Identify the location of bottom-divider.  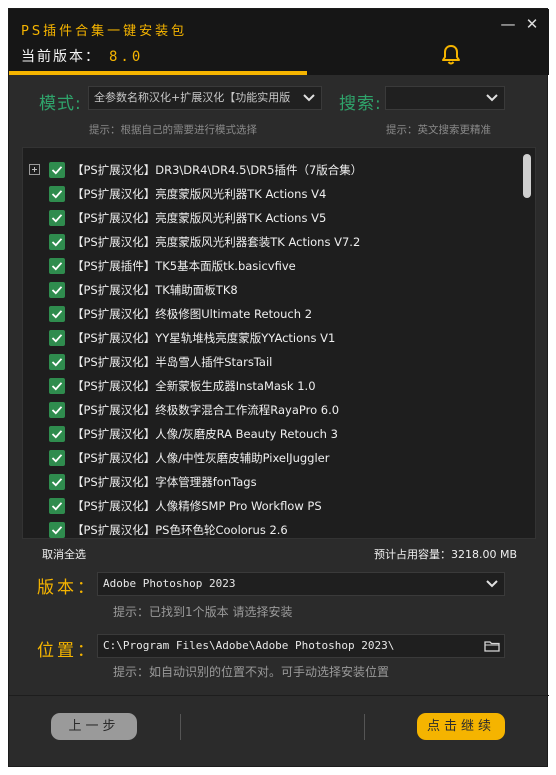
(279, 695).